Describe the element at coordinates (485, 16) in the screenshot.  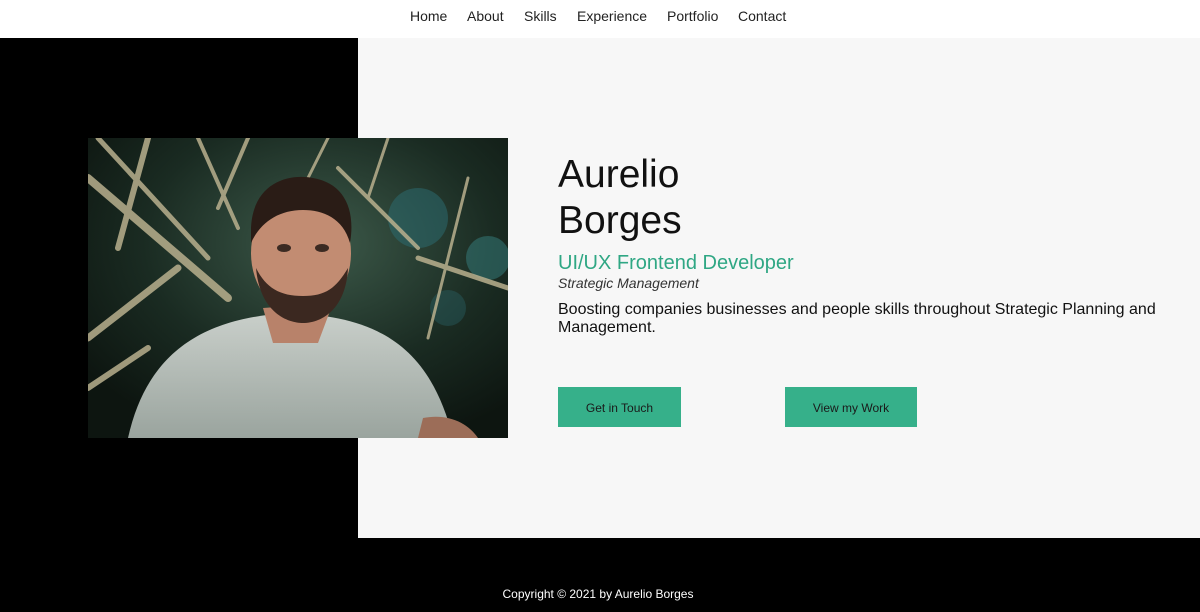
I see `nav-link-about: About` at that location.